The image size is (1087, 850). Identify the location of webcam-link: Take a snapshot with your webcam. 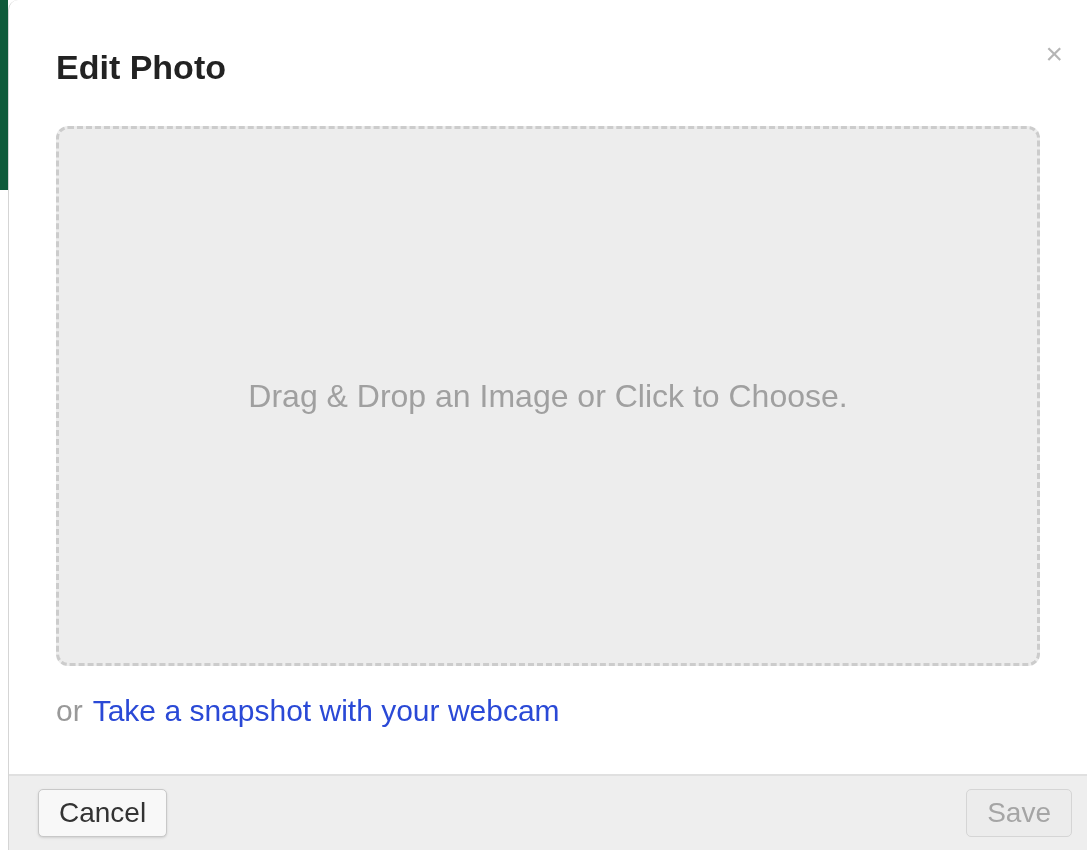
(326, 710).